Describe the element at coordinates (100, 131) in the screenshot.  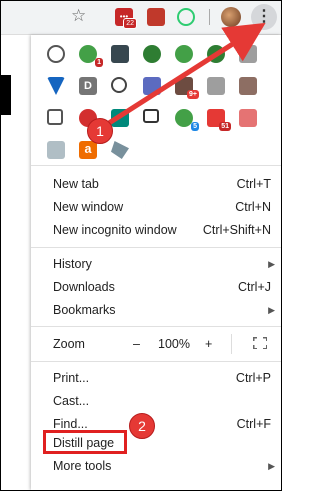
I see `step-1-marker: 1` at that location.